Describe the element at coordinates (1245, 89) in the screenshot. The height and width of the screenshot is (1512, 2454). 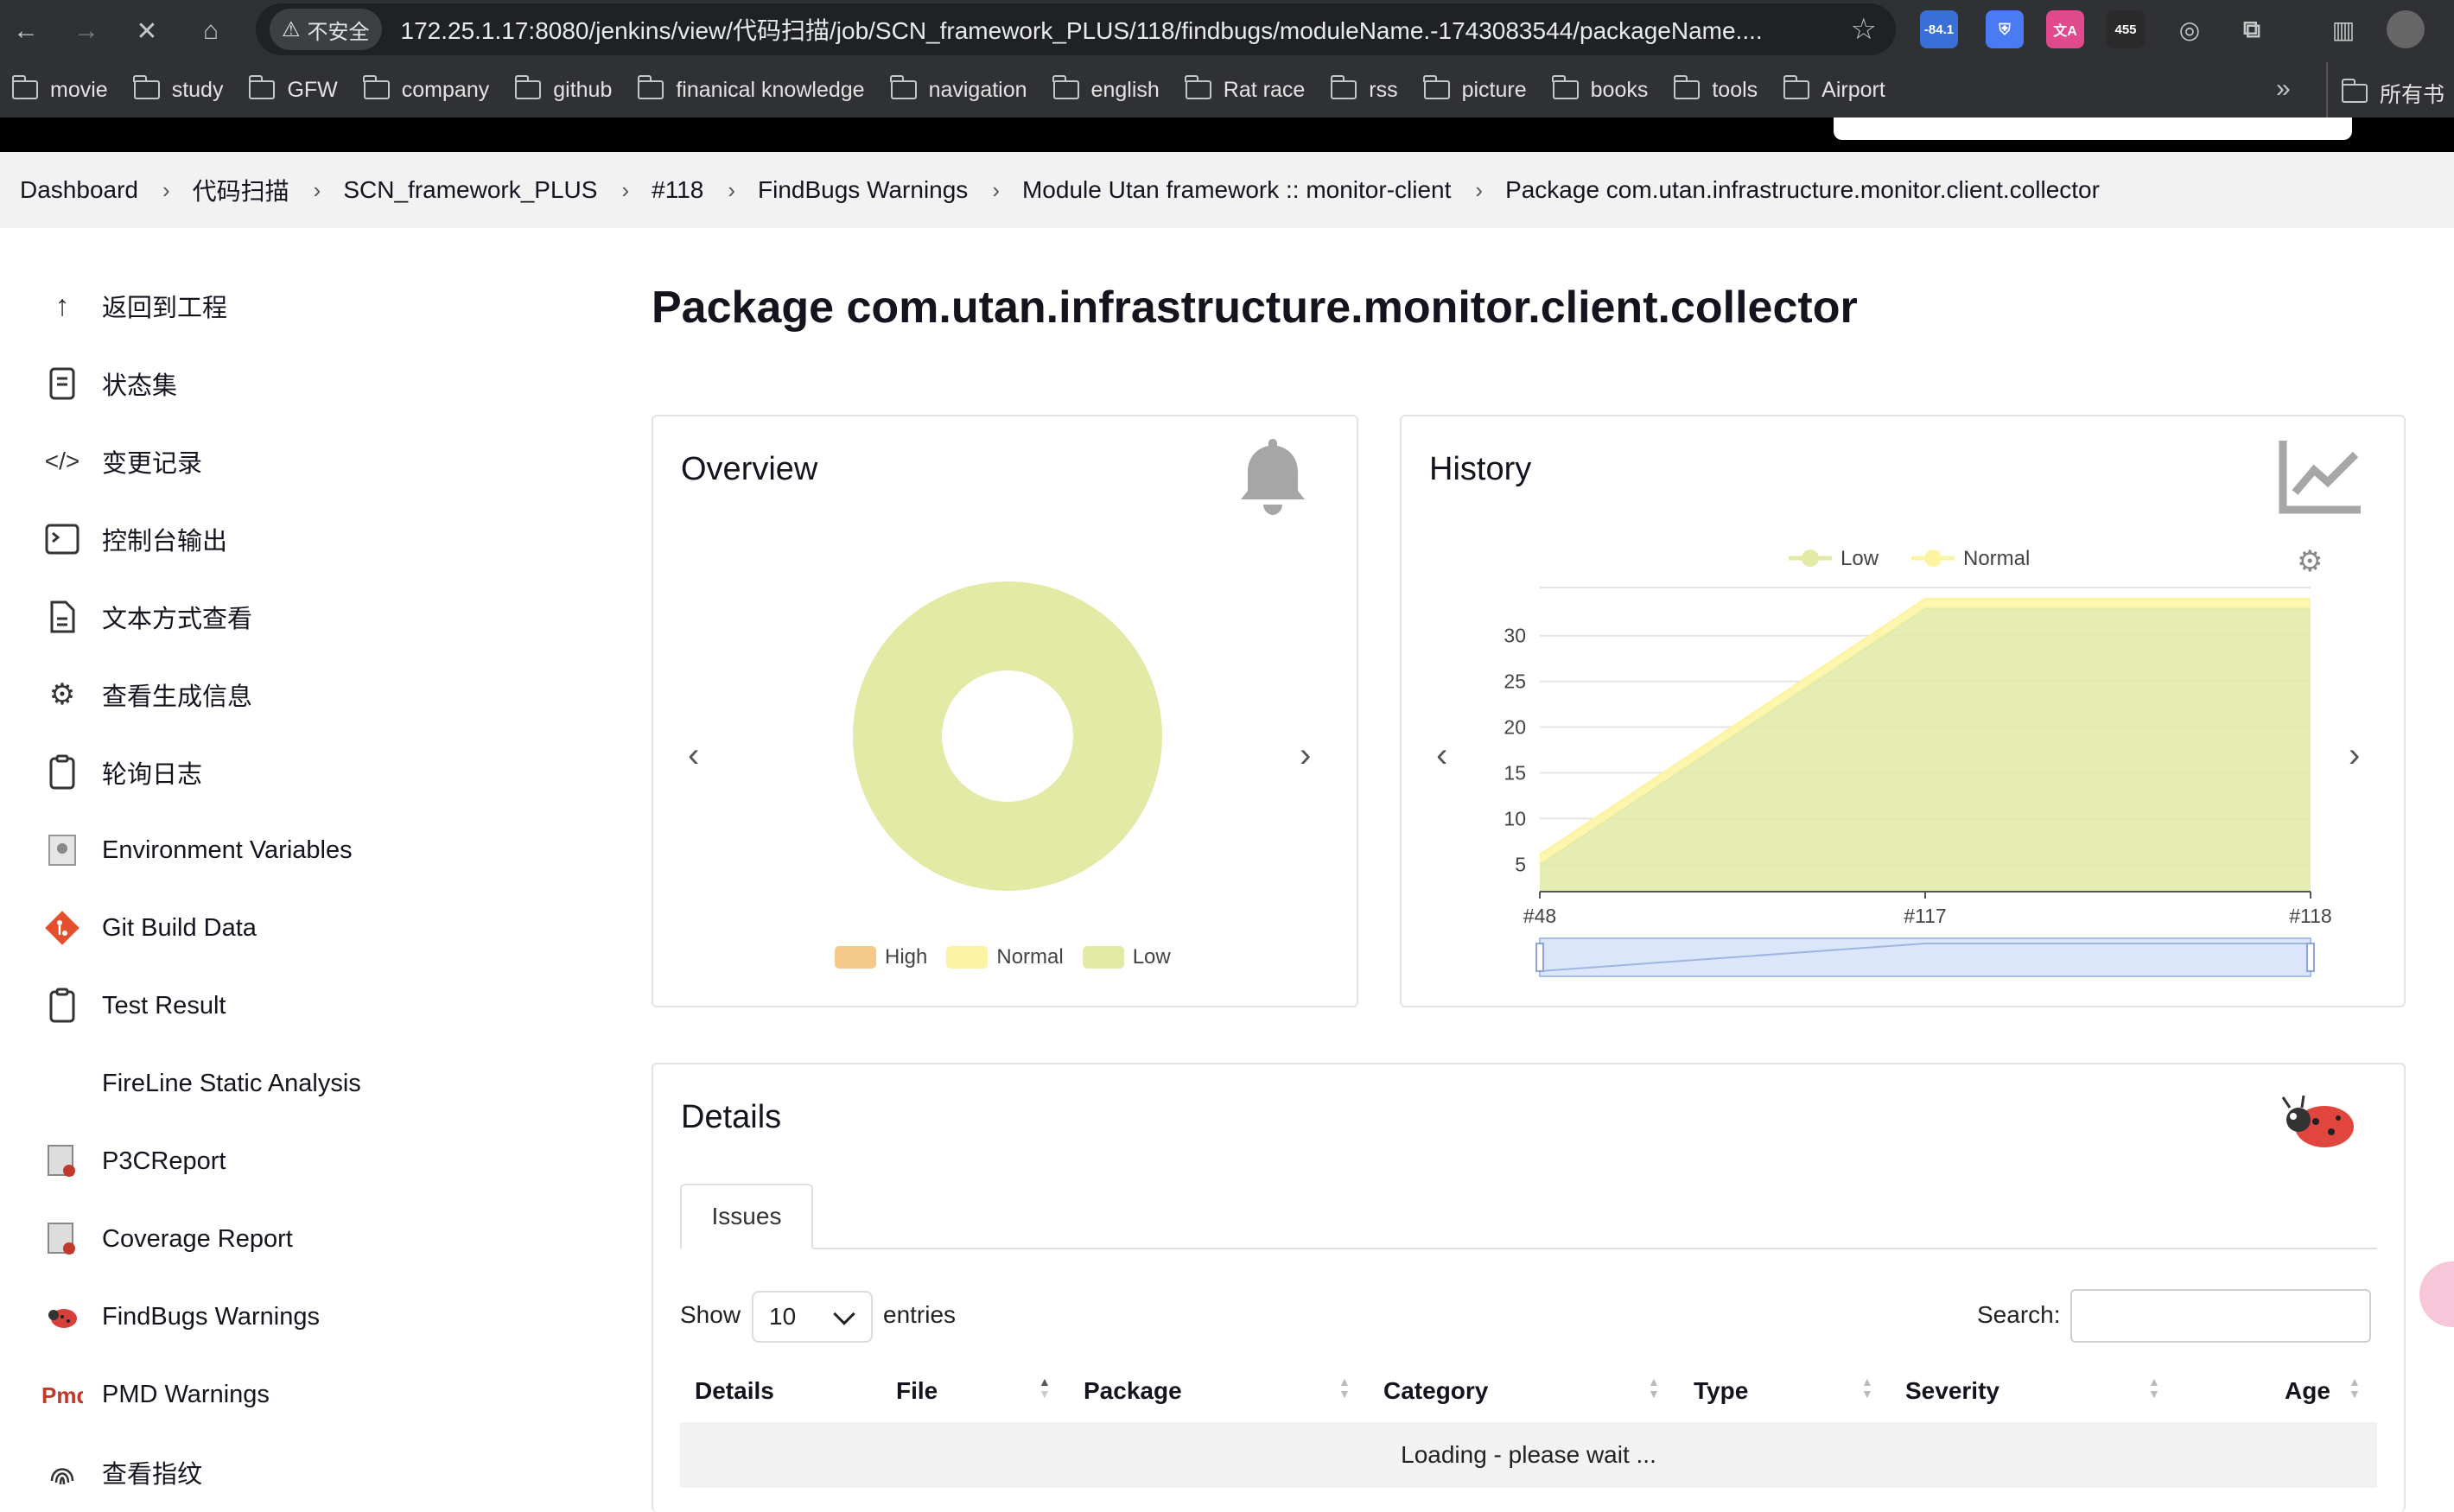
I see `bookmark-rat-race: Rat race` at that location.